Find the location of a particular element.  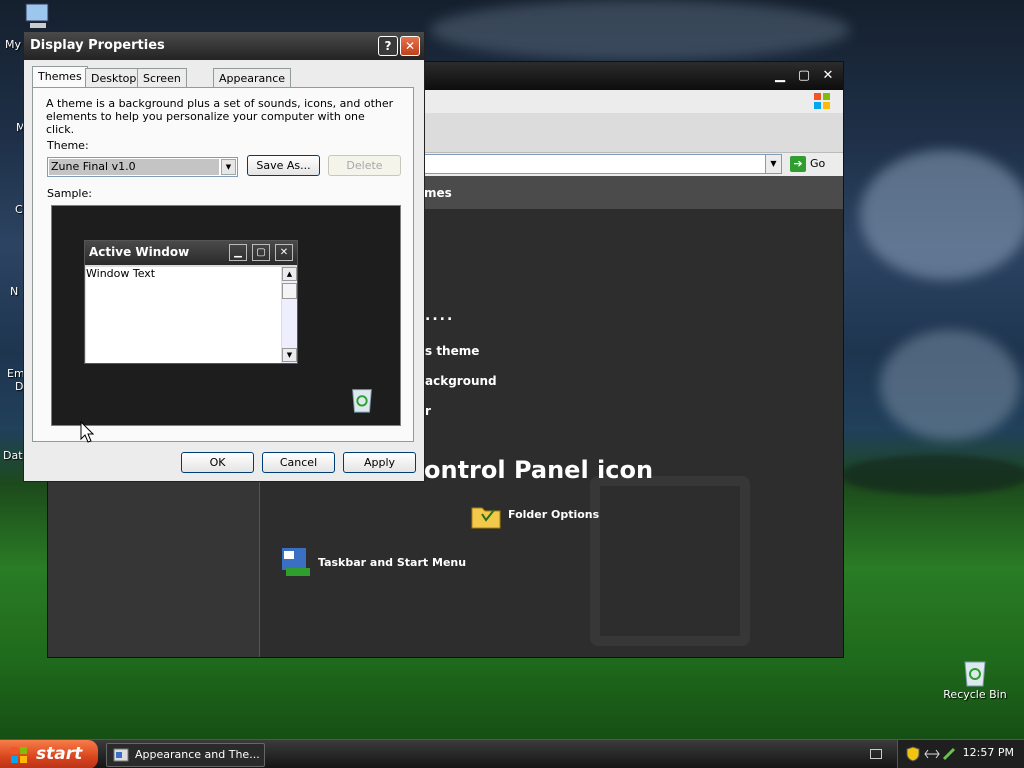

sample-label: Sample: is located at coordinates (69, 193).